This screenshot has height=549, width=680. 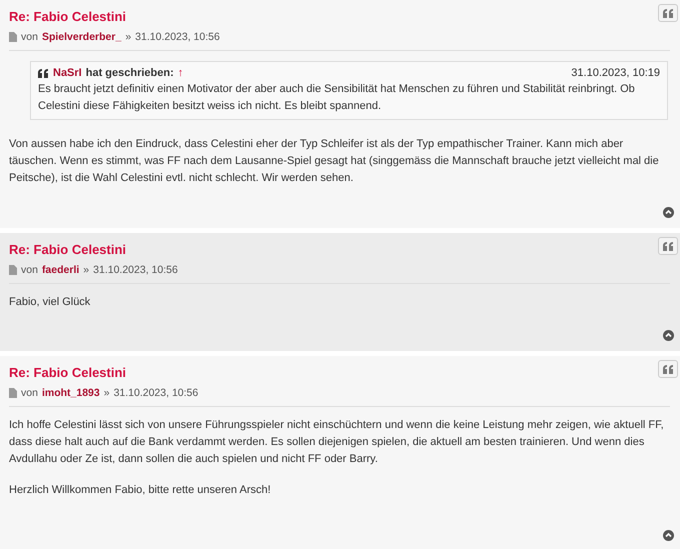 What do you see at coordinates (615, 73) in the screenshot?
I see `quote-date: 31.10.2023, 10:19` at bounding box center [615, 73].